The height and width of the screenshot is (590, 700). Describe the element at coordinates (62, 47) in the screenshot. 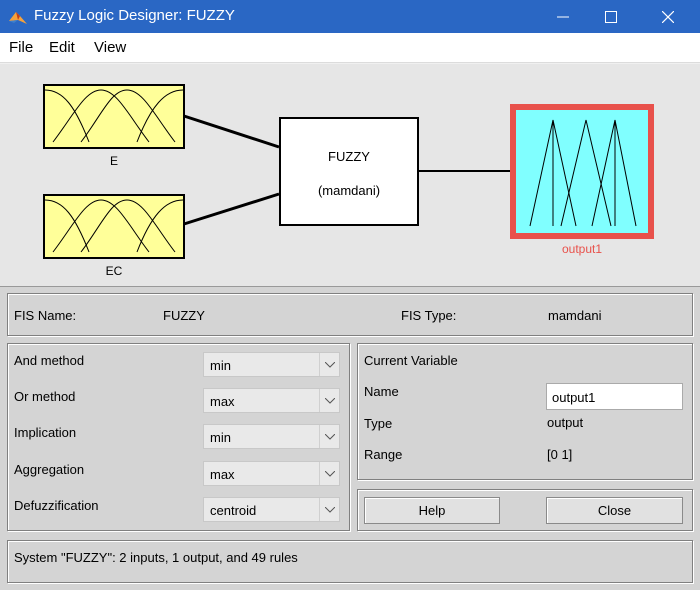

I see `menu-edit: Edit` at that location.